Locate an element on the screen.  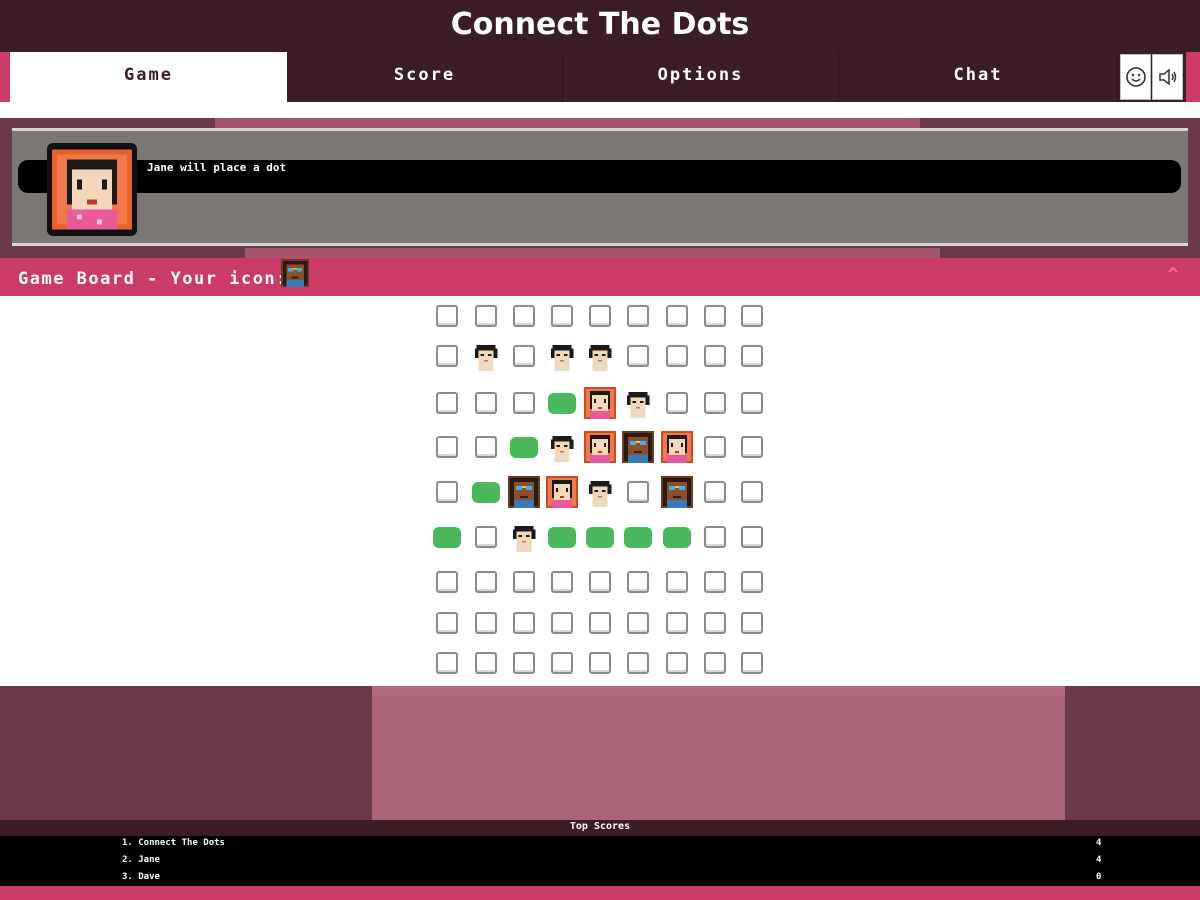
tab-chat: Chat is located at coordinates (978, 77).